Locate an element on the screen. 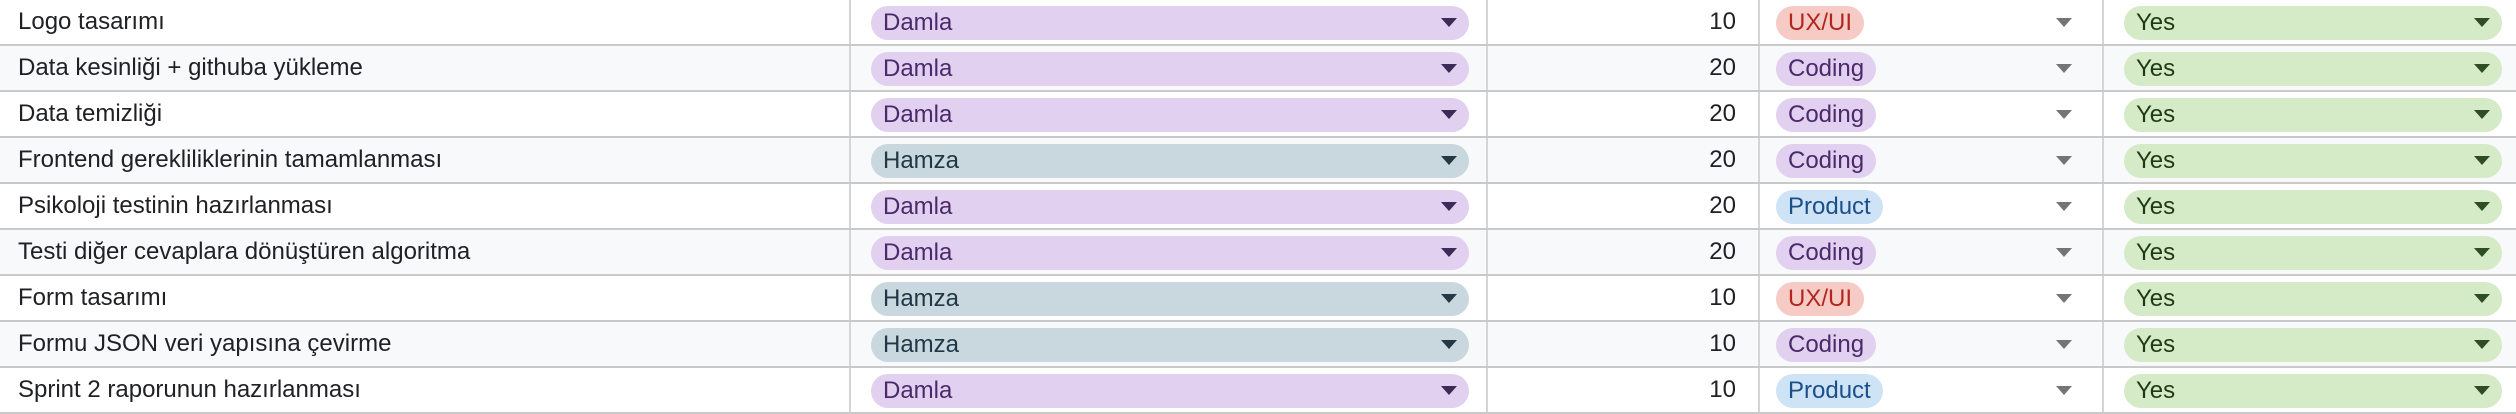 Image resolution: width=2516 pixels, height=414 pixels. done-label: Yes is located at coordinates (2156, 206).